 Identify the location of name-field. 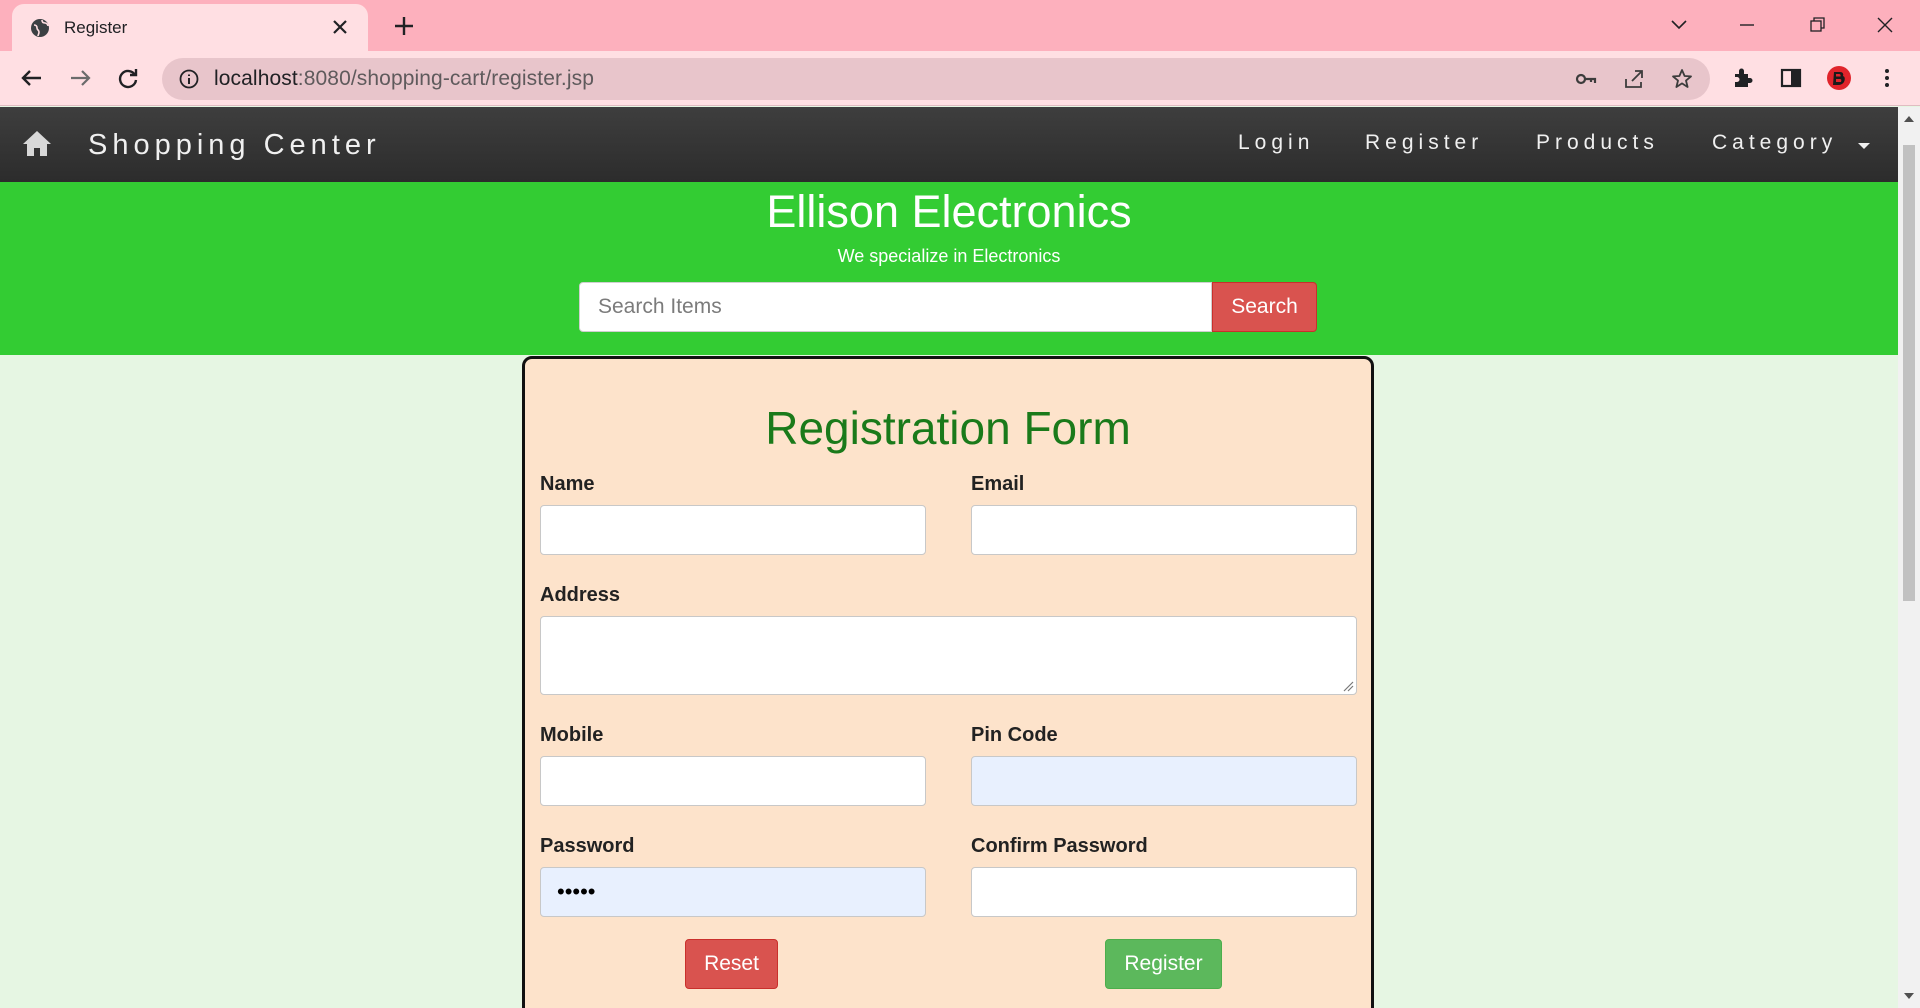
(733, 530).